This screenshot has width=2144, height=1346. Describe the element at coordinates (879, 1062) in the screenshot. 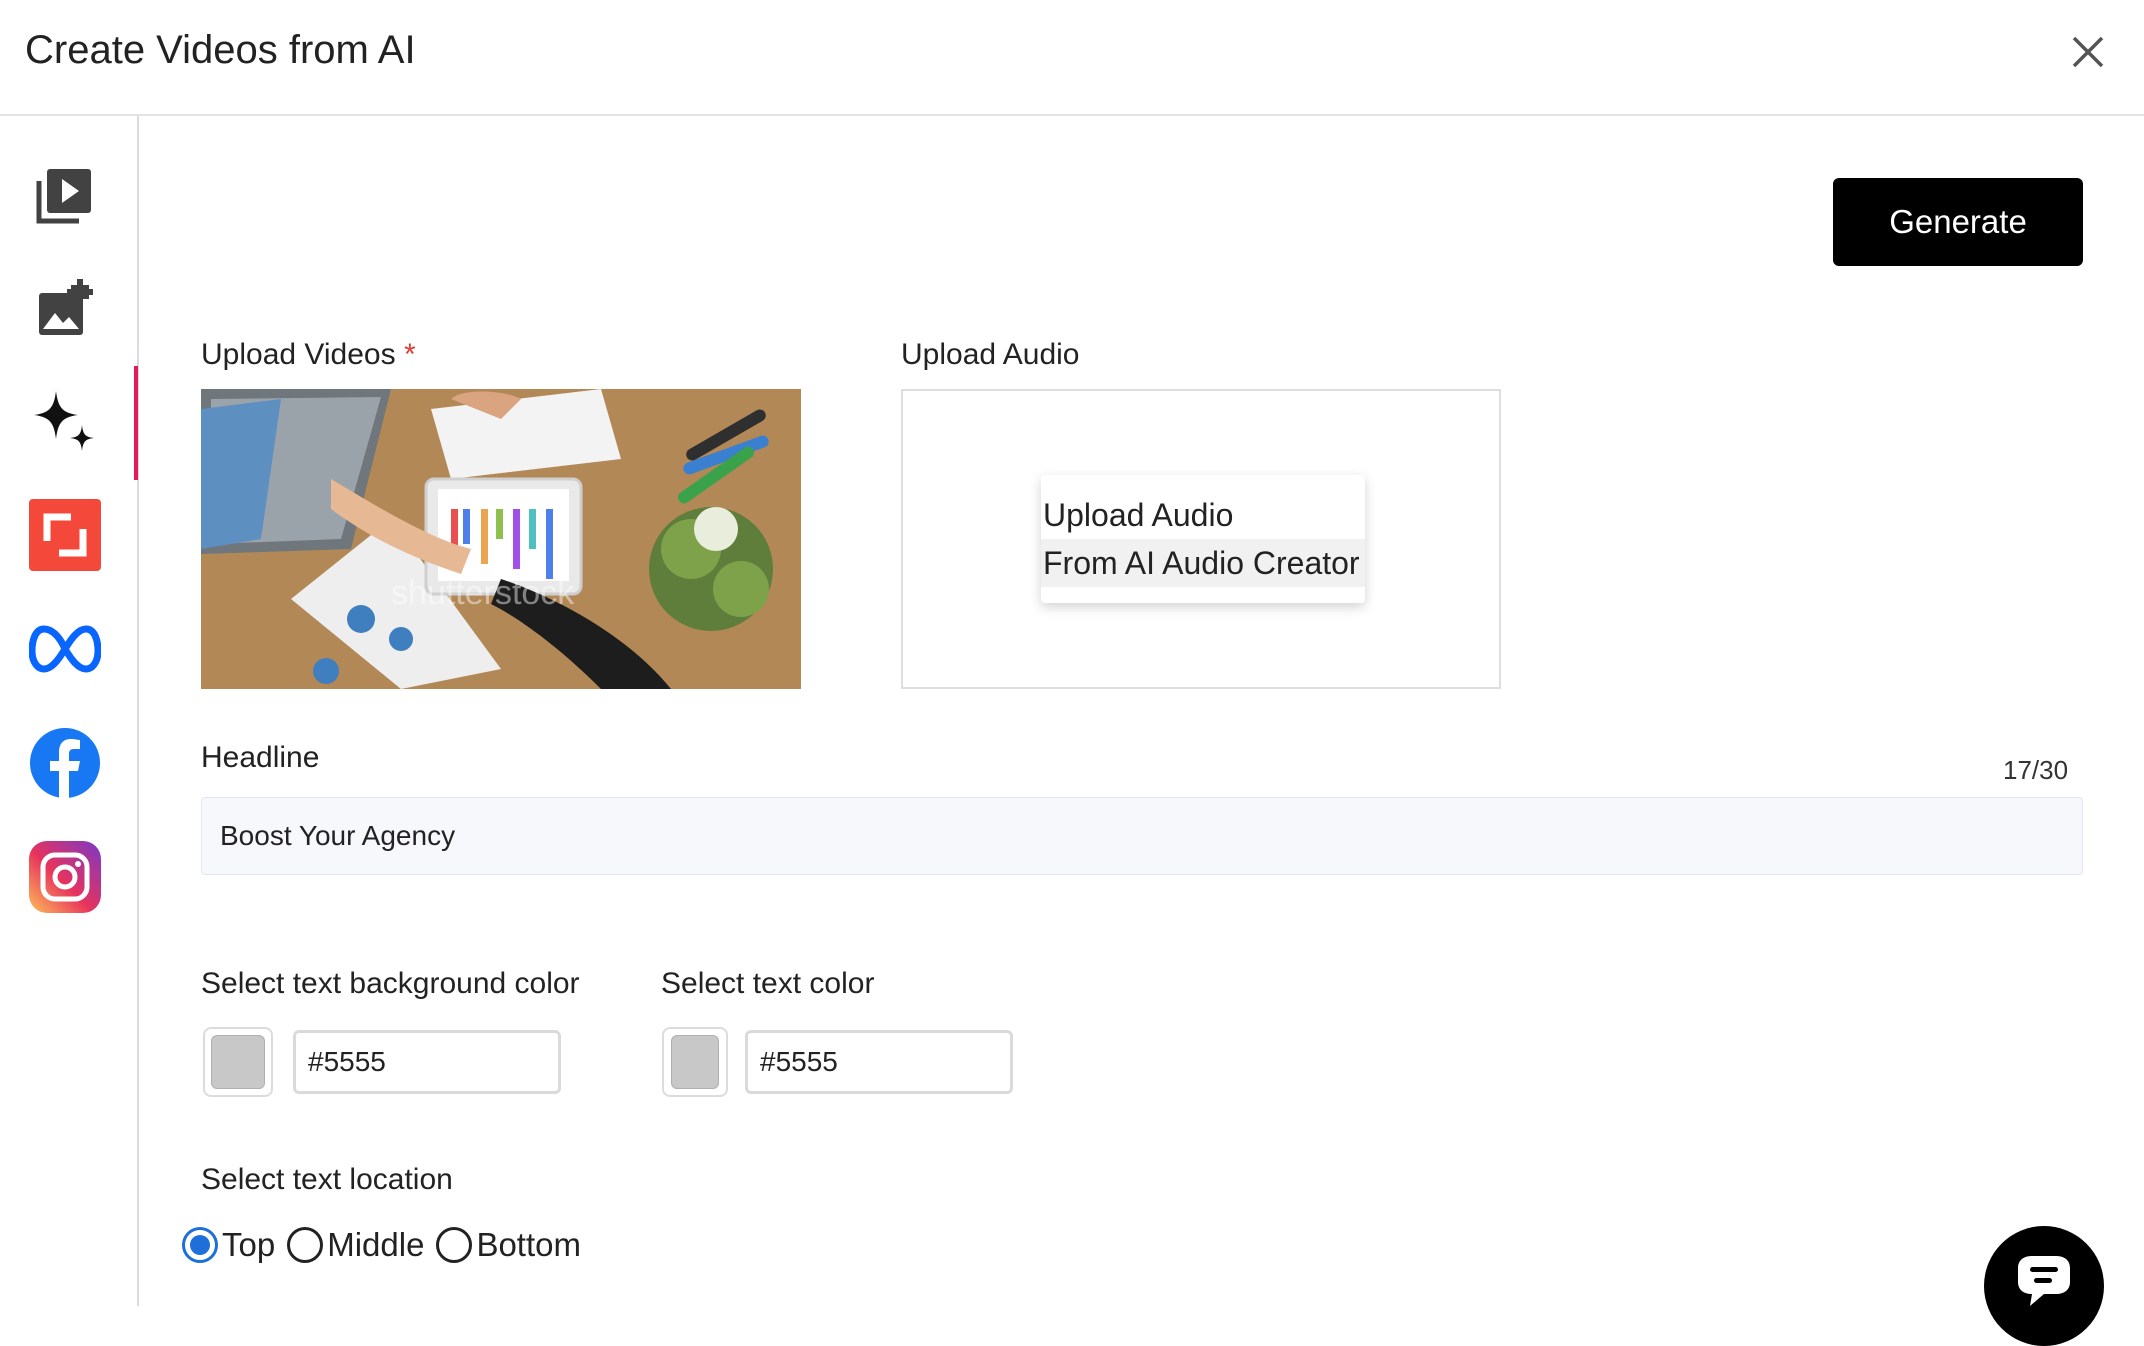

I see `text-color-input` at that location.